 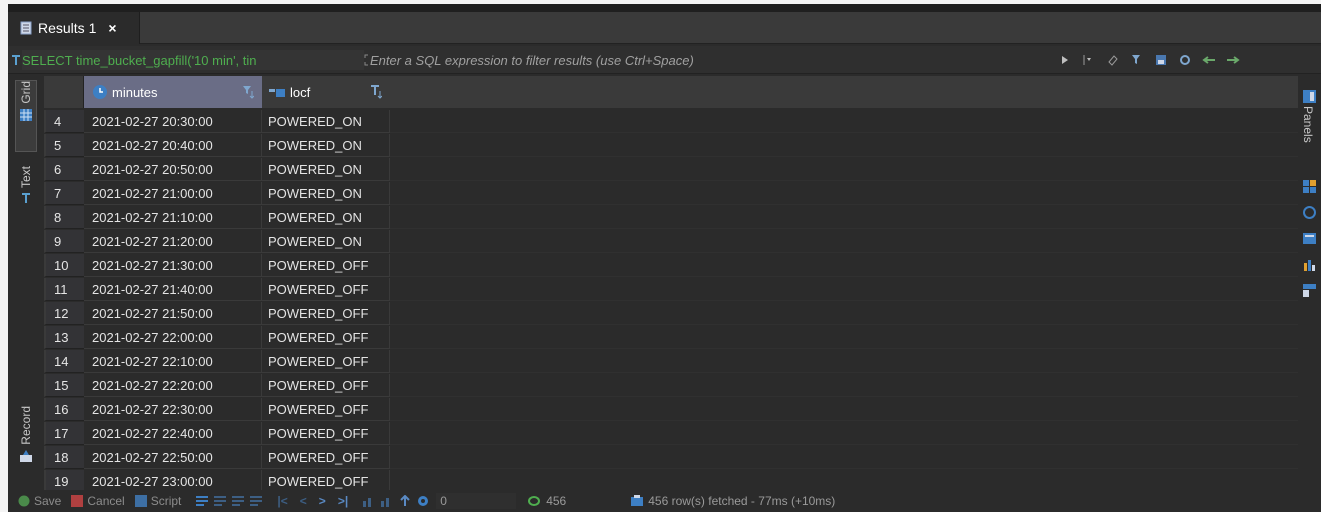 What do you see at coordinates (256, 501) in the screenshot?
I see `delete-row-icon` at bounding box center [256, 501].